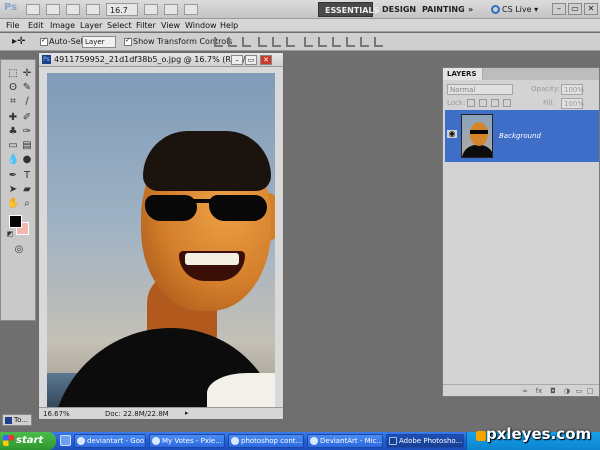  What do you see at coordinates (119, 25) in the screenshot?
I see `menu-select: Select` at bounding box center [119, 25].